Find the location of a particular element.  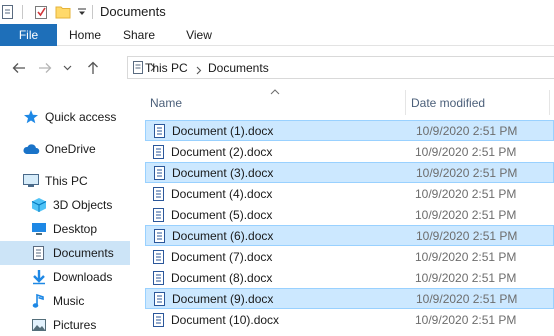

file-name: Document (3).docx is located at coordinates (223, 172).